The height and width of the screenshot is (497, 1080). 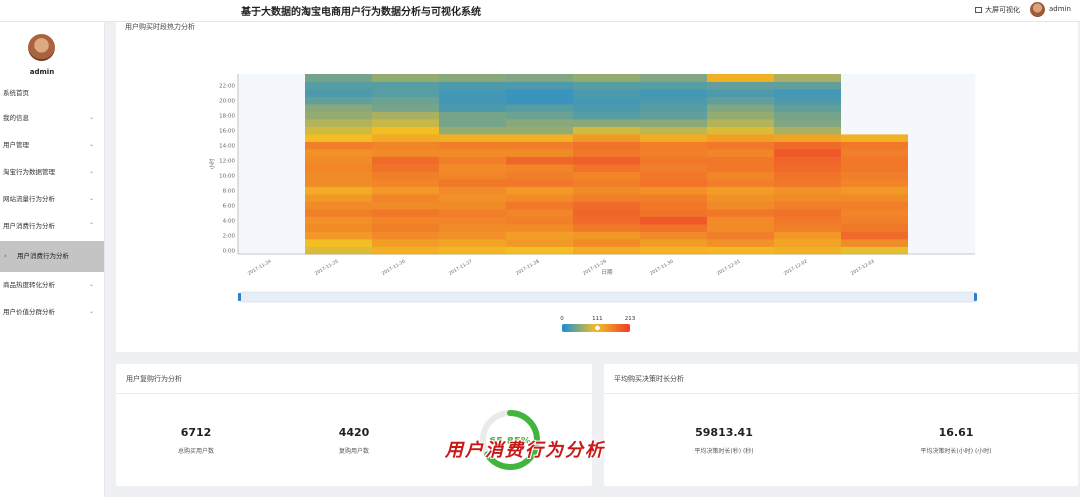 What do you see at coordinates (52, 312) in the screenshot?
I see `sidebar-item-8: 用户价值分群分析 ⌄` at bounding box center [52, 312].